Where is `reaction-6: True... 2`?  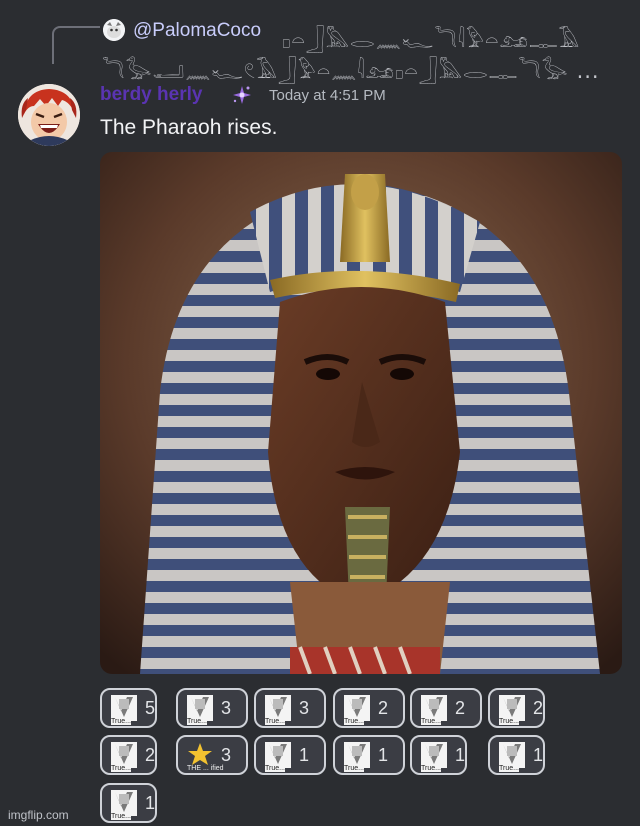 reaction-6: True... 2 is located at coordinates (516, 708).